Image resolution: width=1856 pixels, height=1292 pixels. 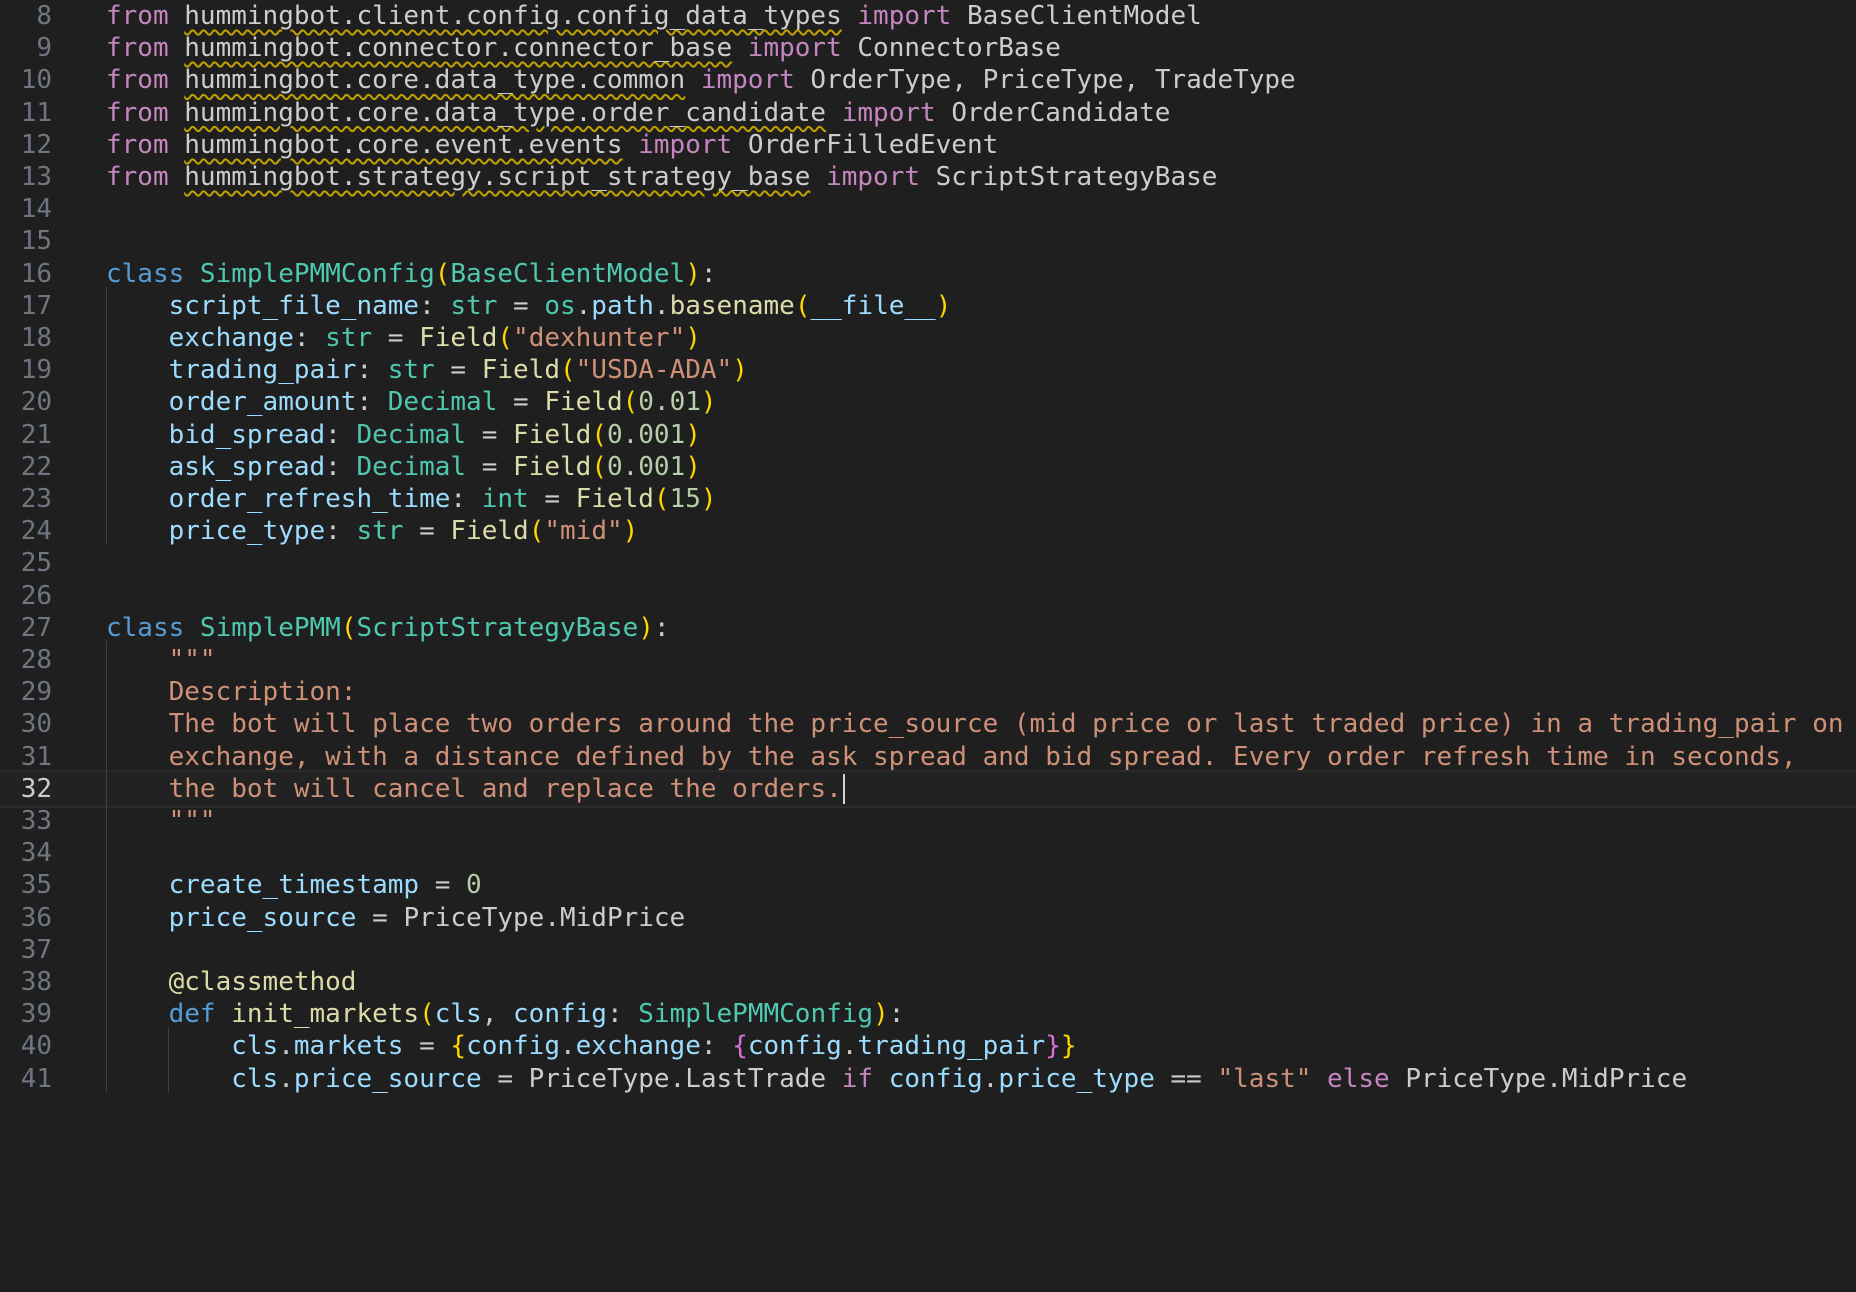 I want to click on code-token: hummingbot.core.event.events, so click(x=403, y=144).